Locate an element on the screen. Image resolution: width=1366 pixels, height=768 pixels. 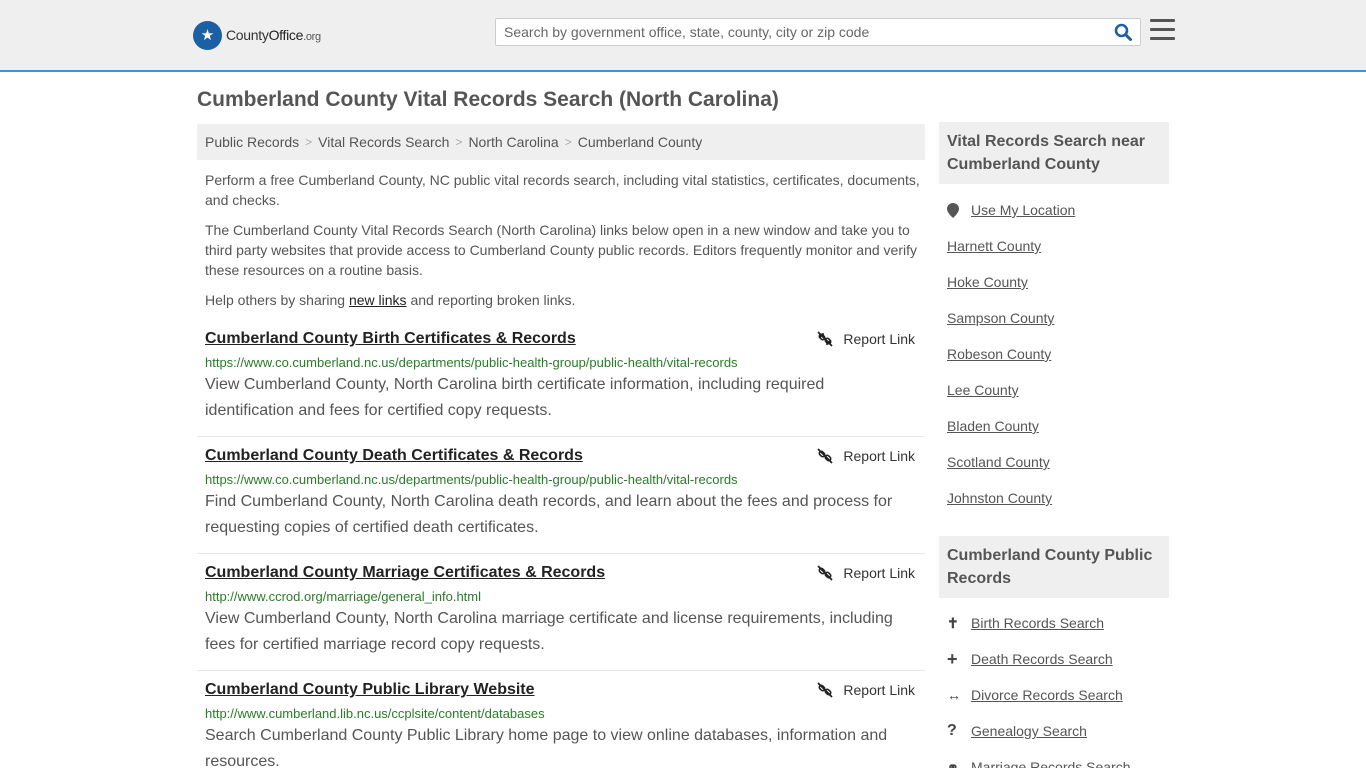
nearby-item: Robeson County is located at coordinates (1058, 354).